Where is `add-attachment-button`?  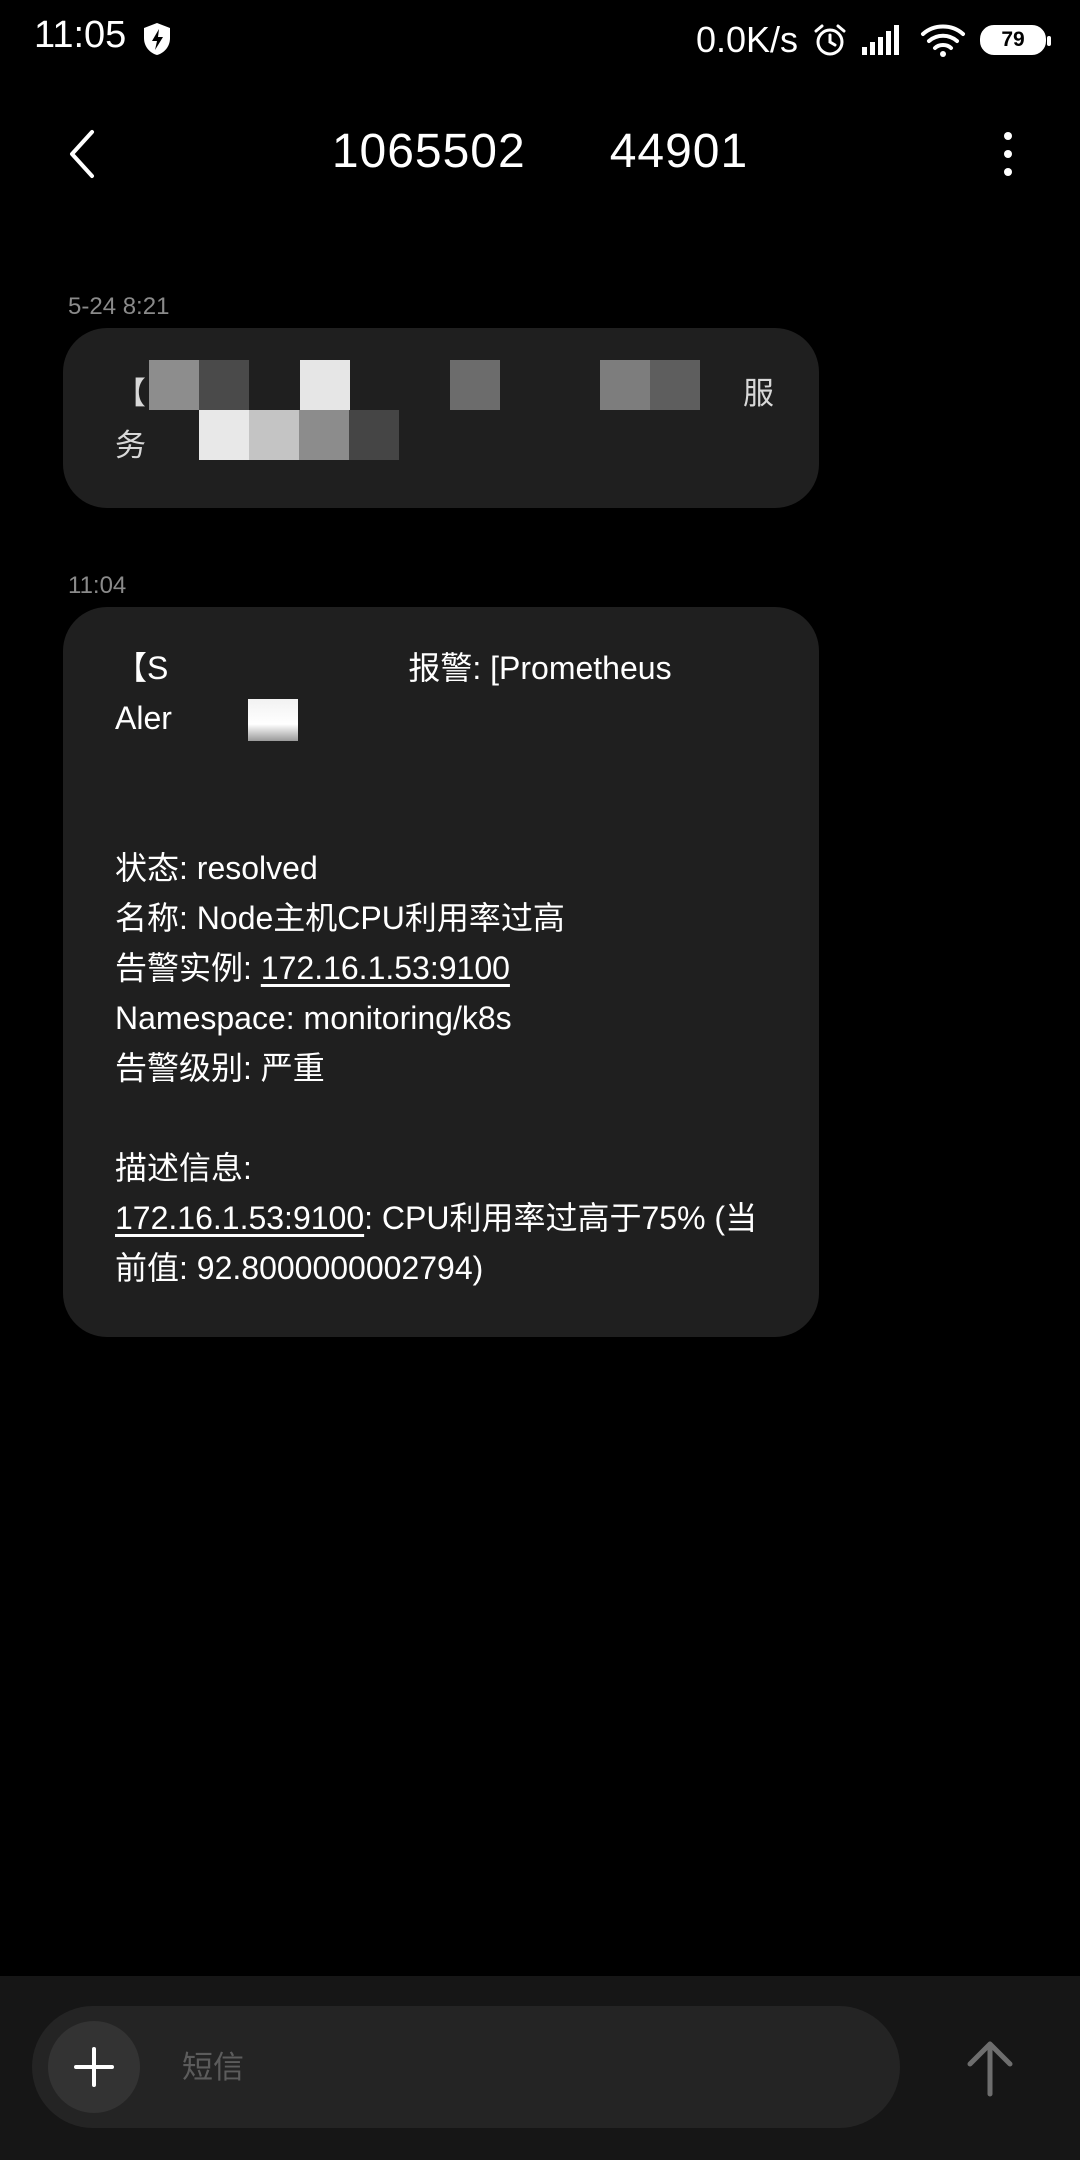 add-attachment-button is located at coordinates (94, 2067).